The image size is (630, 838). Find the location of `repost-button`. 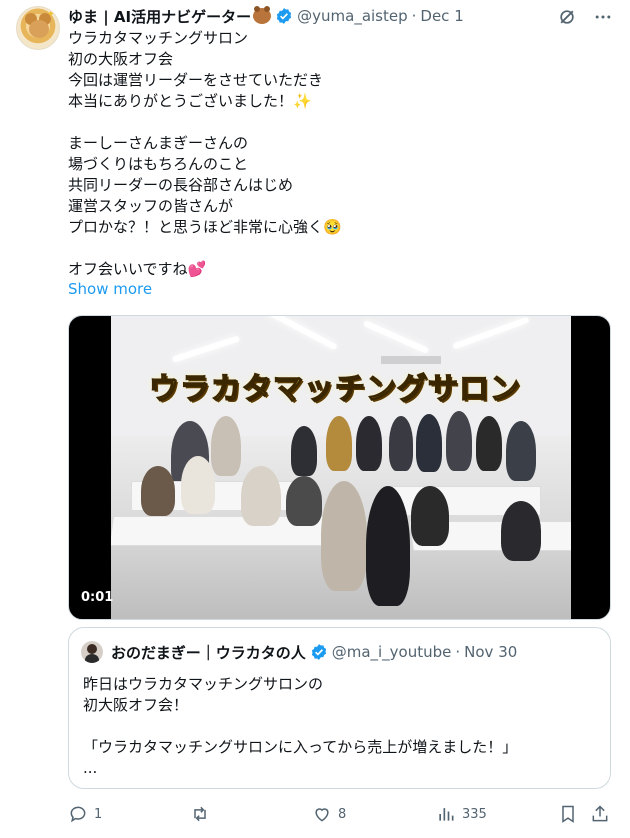

repost-button is located at coordinates (203, 814).